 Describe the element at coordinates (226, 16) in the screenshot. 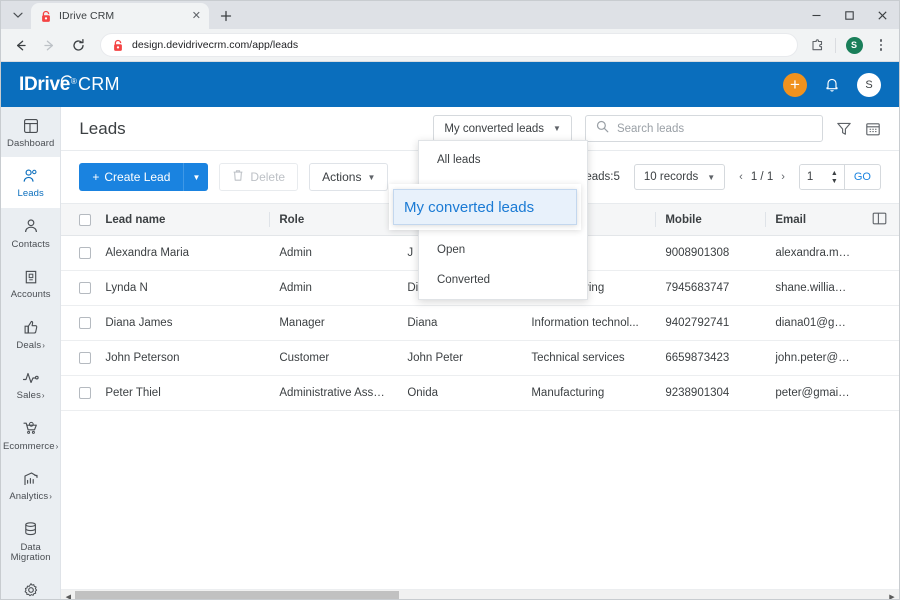

I see `new-tab-icon` at that location.